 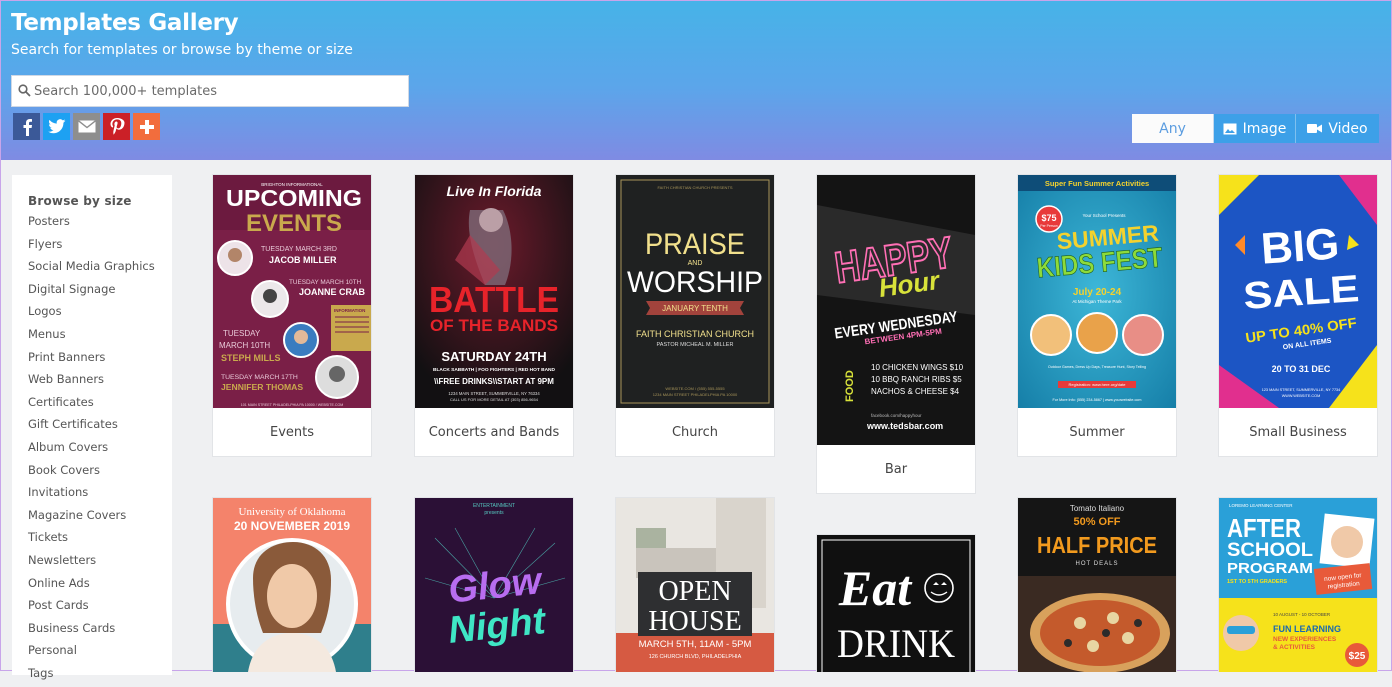 I want to click on filter-image-button: Image, so click(x=1255, y=128).